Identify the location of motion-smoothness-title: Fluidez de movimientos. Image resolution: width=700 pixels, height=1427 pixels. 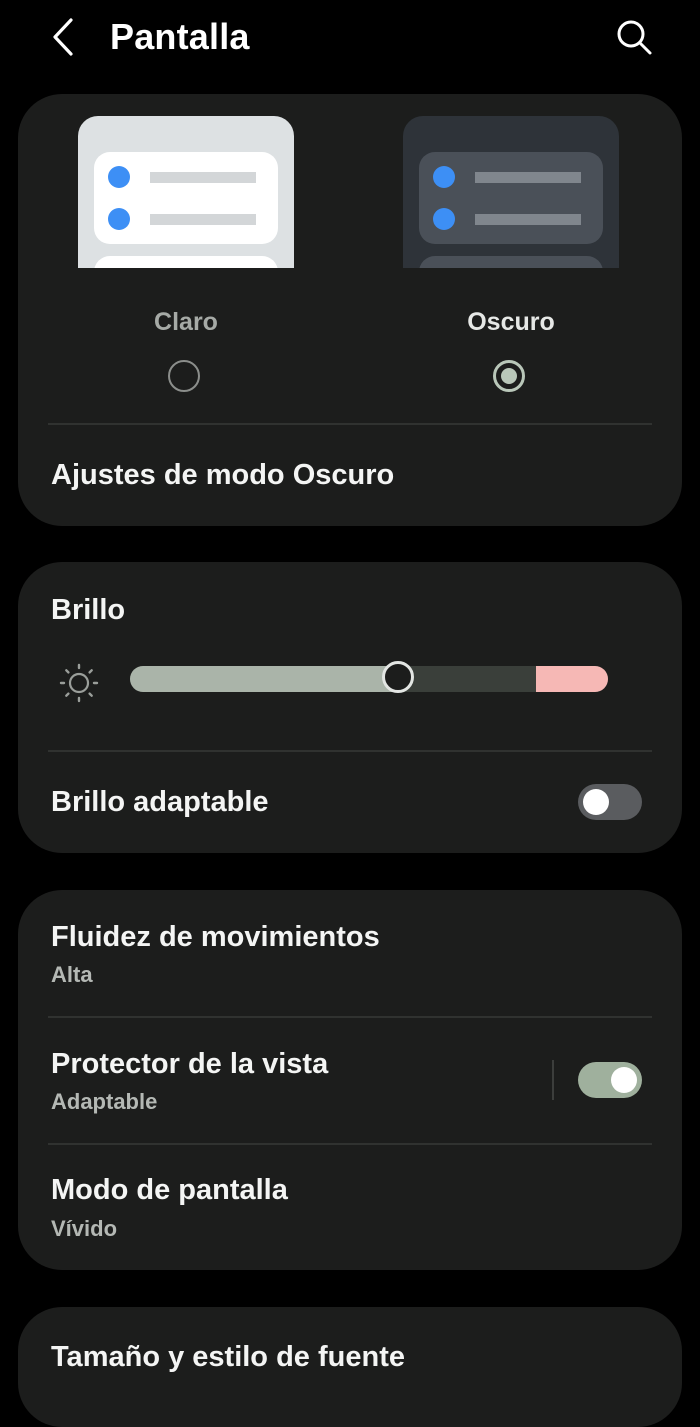
(215, 937).